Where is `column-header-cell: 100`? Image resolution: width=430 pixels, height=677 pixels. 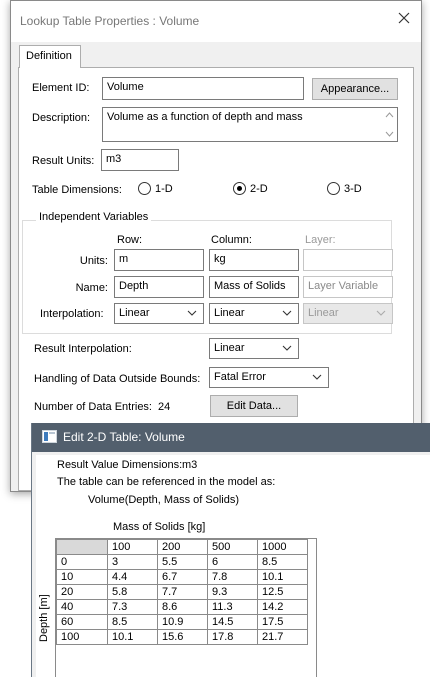 column-header-cell: 100 is located at coordinates (132, 547).